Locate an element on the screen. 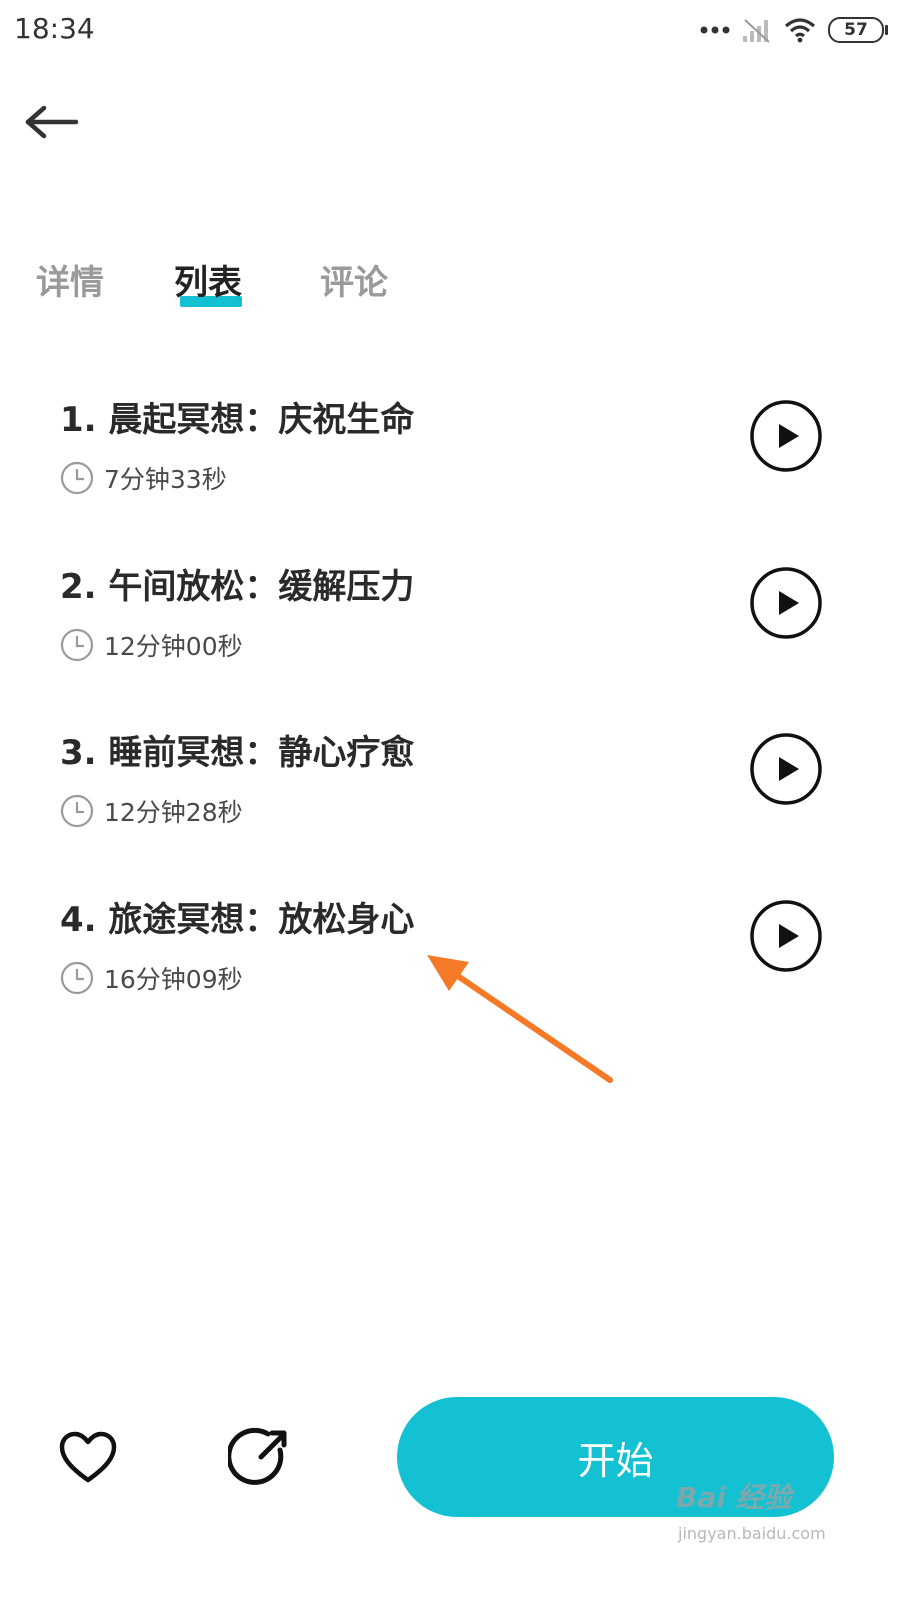 Image resolution: width=900 pixels, height=1600 pixels. track-title: 1. 晨起冥想：庆祝生命 is located at coordinates (237, 420).